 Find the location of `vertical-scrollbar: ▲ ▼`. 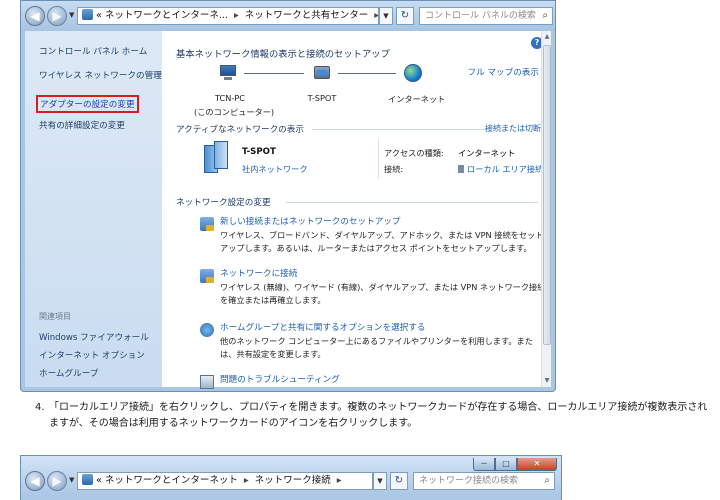

vertical-scrollbar: ▲ ▼ is located at coordinates (546, 209).